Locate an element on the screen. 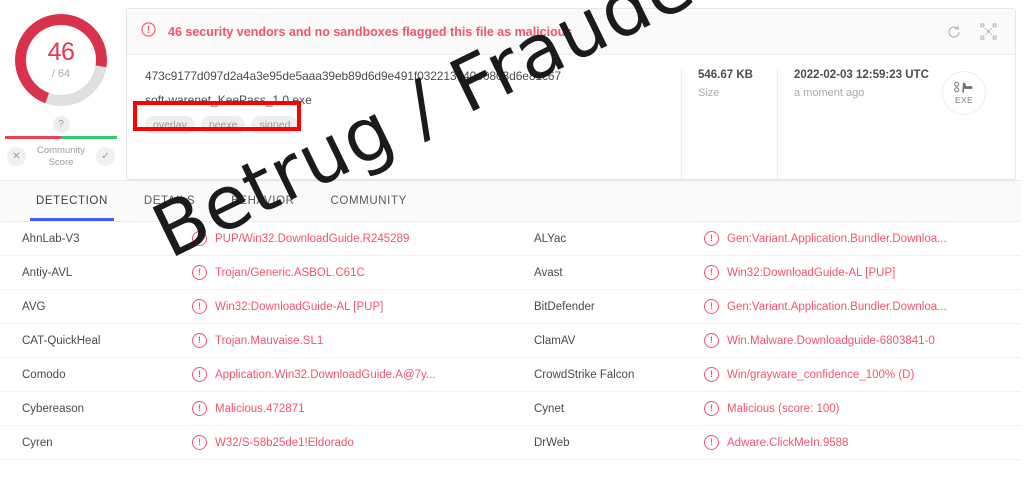 This screenshot has height=500, width=1024. verdict: ! Win/grayware_confidence_100% (D) is located at coordinates (809, 374).